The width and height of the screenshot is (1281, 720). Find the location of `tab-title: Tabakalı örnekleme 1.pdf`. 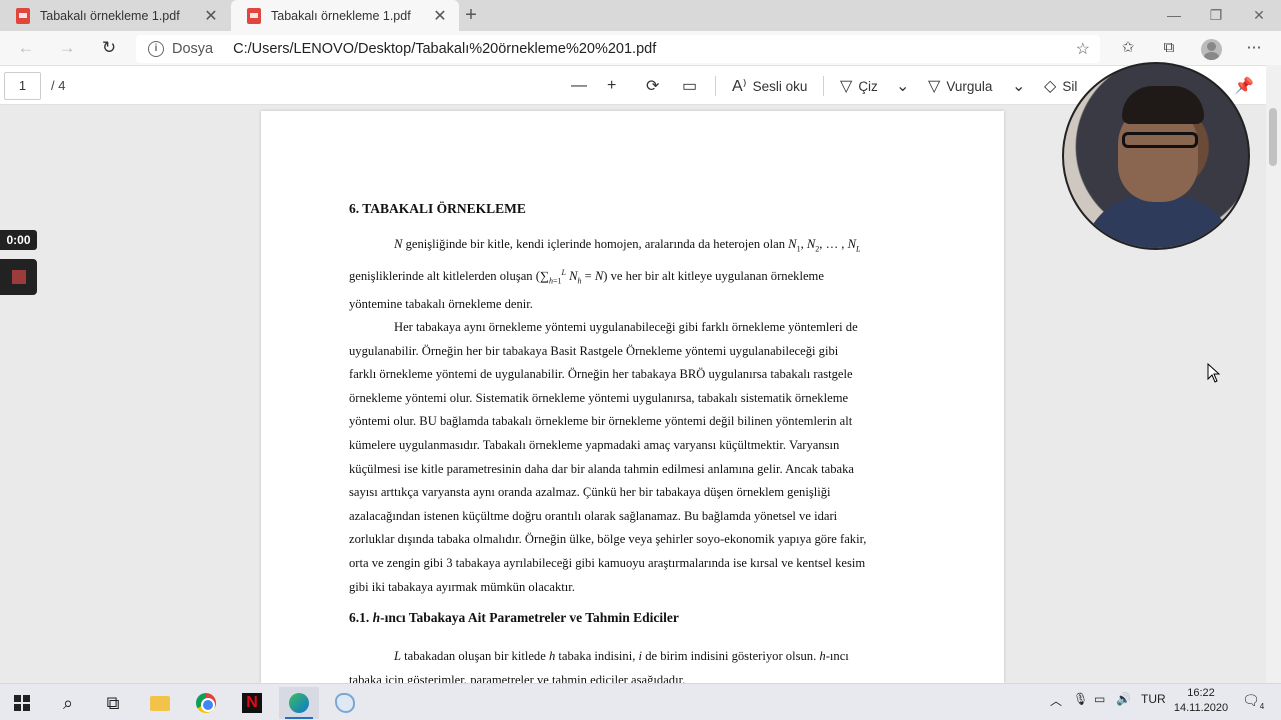

tab-title: Tabakalı örnekleme 1.pdf is located at coordinates (110, 15).